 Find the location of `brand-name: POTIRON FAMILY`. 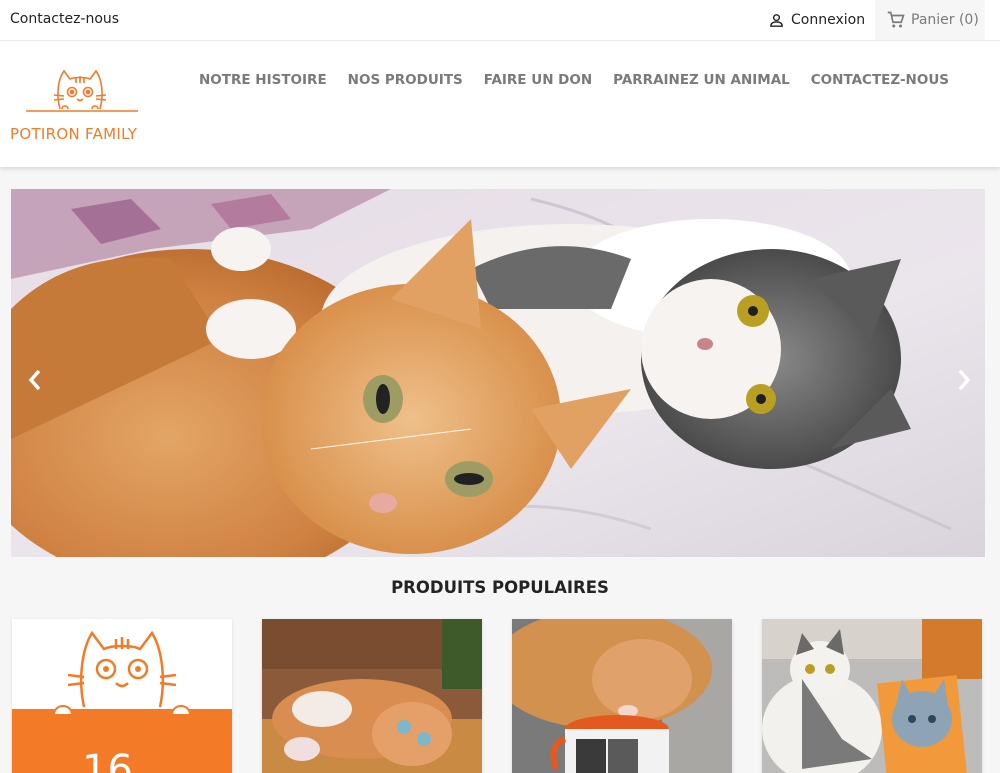

brand-name: POTIRON FAMILY is located at coordinates (74, 134).